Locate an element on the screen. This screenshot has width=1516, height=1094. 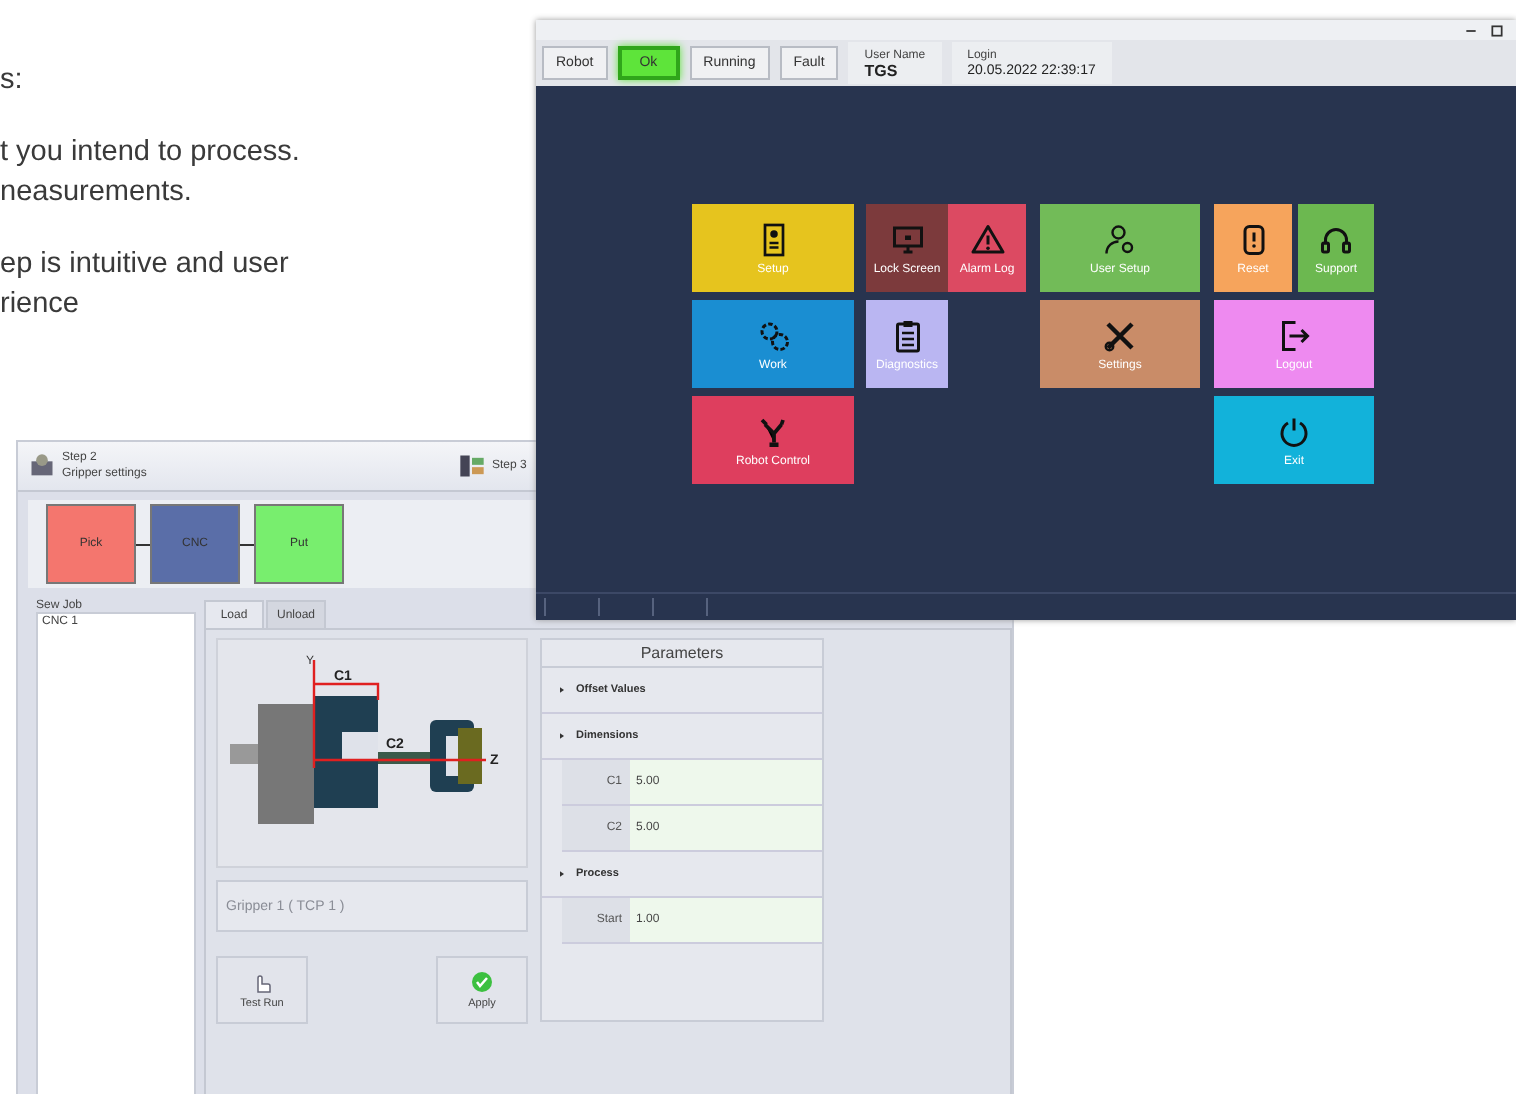
warning-icon is located at coordinates (987, 239).